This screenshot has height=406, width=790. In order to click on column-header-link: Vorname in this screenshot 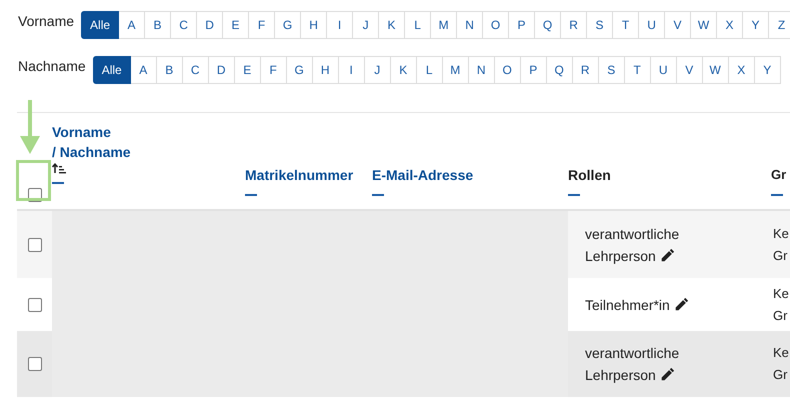, I will do `click(81, 132)`.